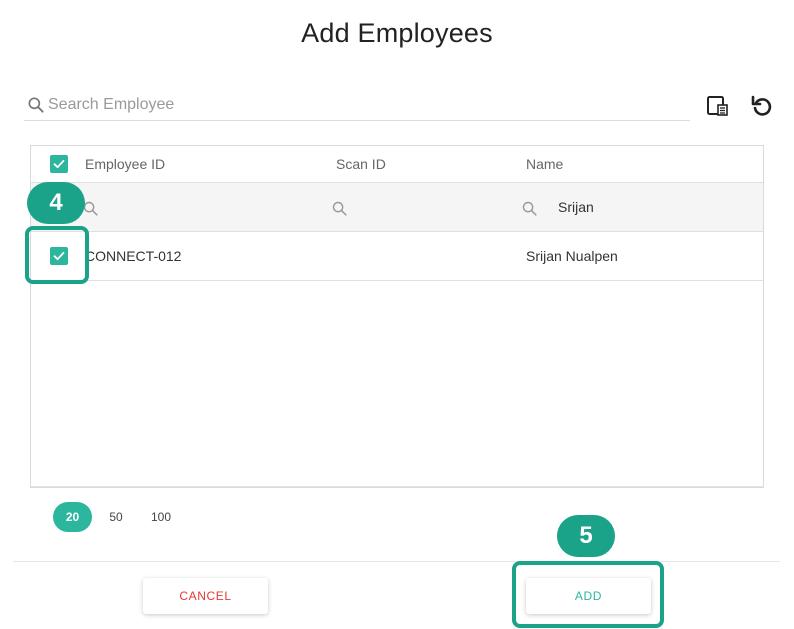 Image resolution: width=794 pixels, height=629 pixels. Describe the element at coordinates (586, 536) in the screenshot. I see `callout-badge-step-5: 5` at that location.